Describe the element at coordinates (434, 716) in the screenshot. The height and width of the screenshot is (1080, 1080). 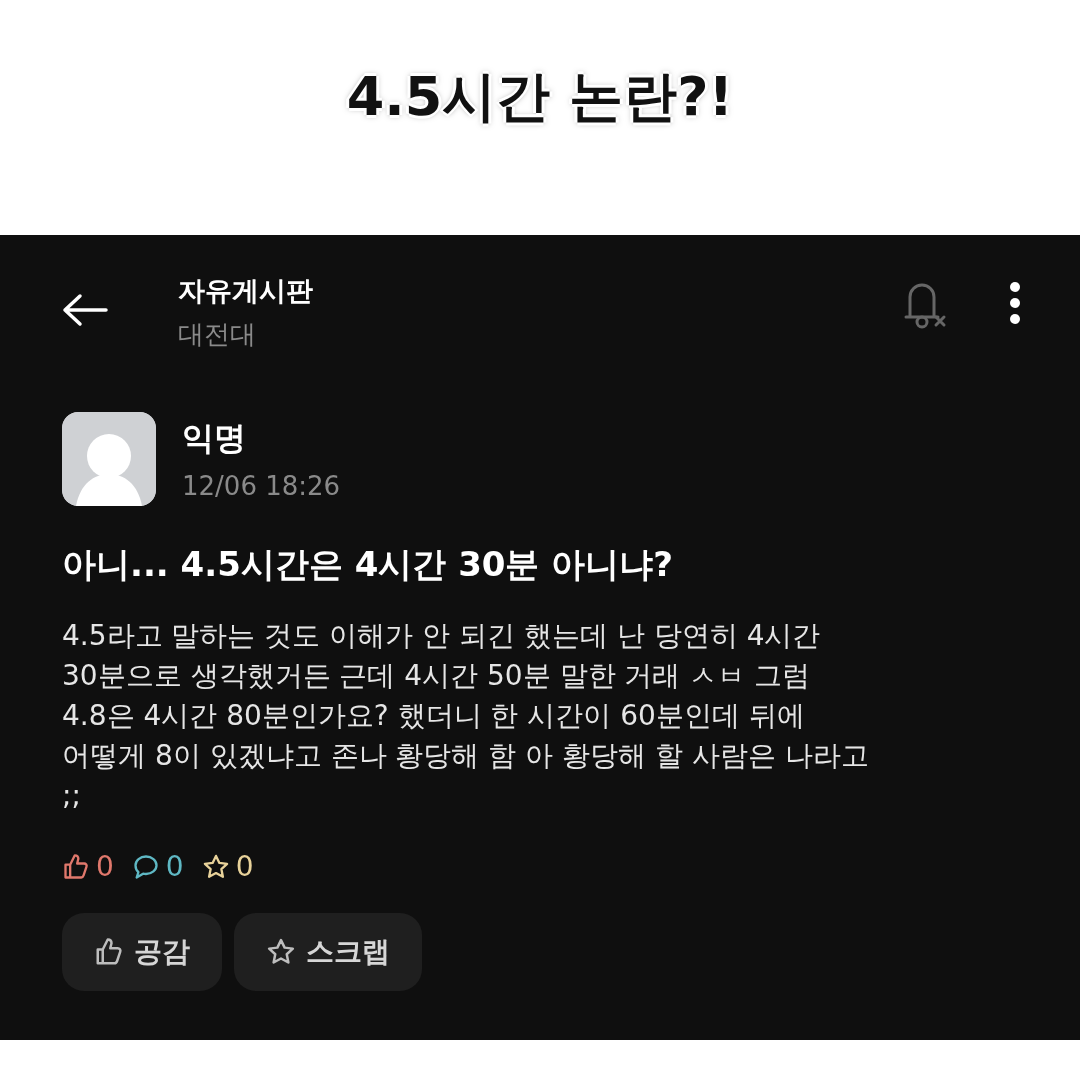
I see `post-body-line: 4.8은 4시간 80분인가요? 했더니 한 시간이 60분인데 뒤에` at that location.